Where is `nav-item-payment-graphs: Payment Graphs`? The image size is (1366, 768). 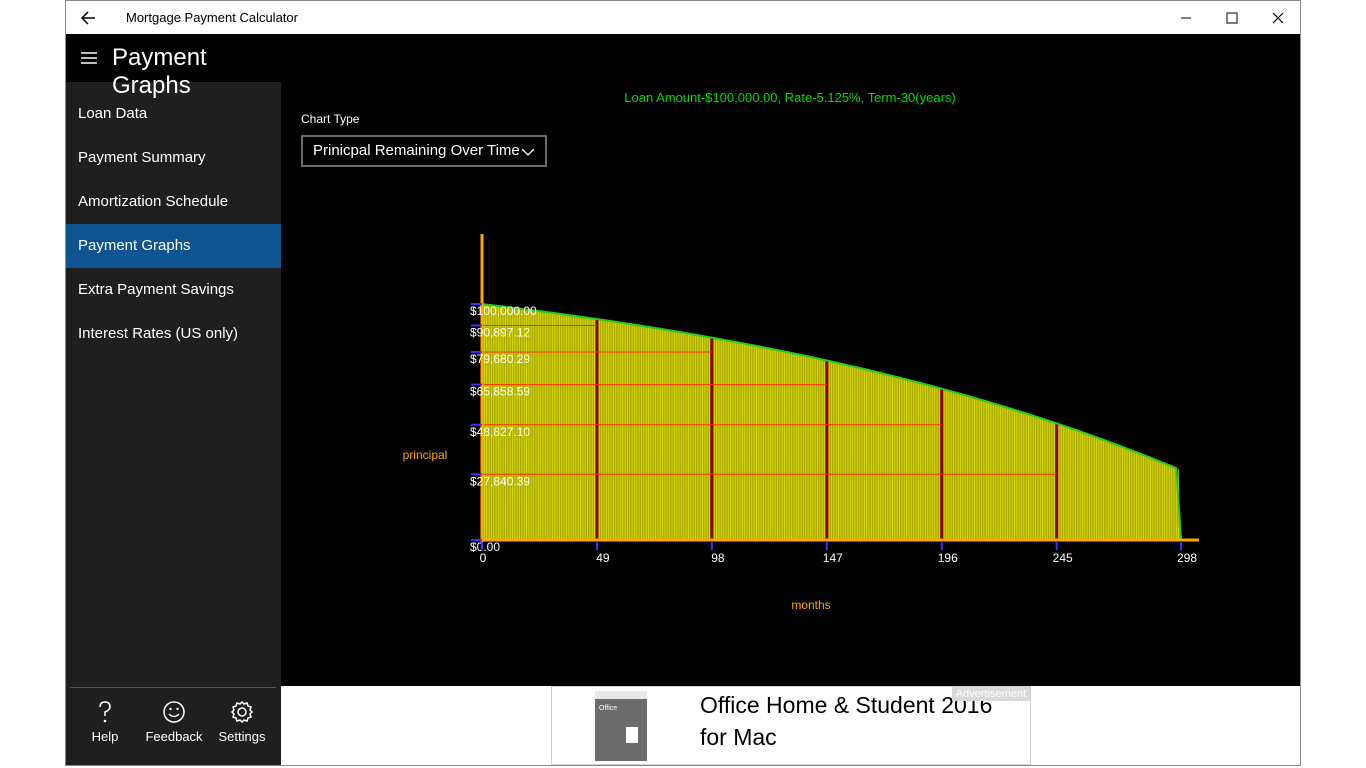
nav-item-payment-graphs: Payment Graphs is located at coordinates (173, 246).